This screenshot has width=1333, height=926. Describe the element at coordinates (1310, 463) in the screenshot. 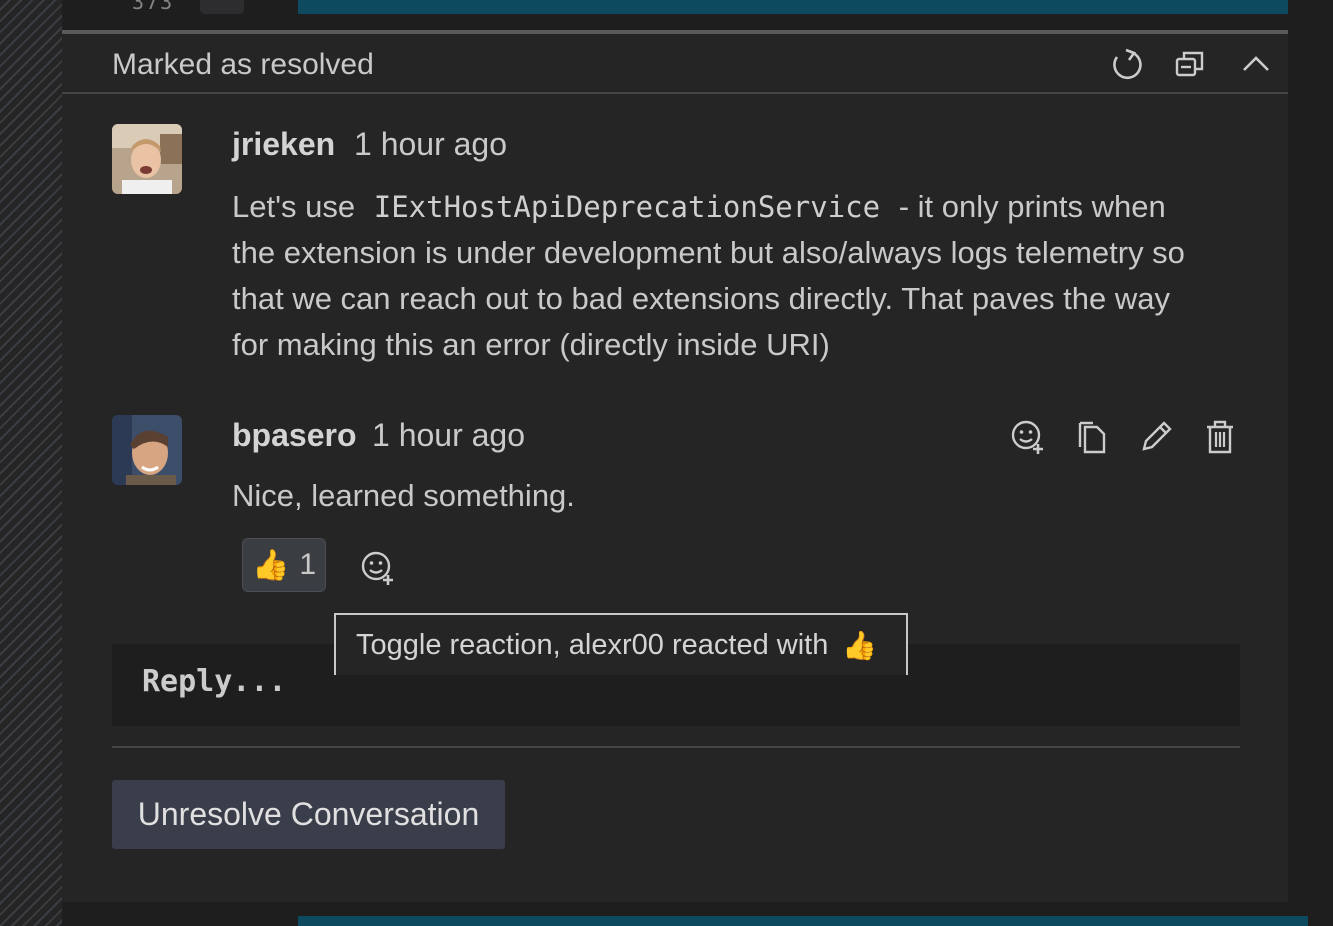

I see `editor-right-area` at that location.